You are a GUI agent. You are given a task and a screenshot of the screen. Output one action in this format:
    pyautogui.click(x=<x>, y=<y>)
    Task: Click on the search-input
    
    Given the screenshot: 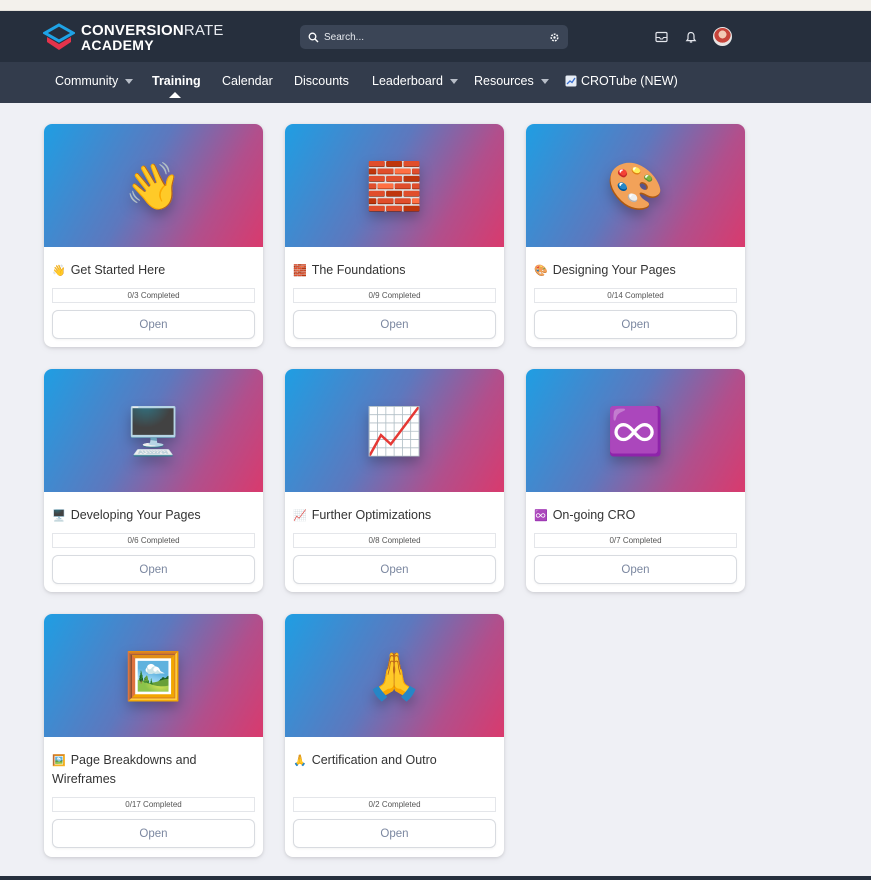 What is the action you would take?
    pyautogui.click(x=436, y=37)
    